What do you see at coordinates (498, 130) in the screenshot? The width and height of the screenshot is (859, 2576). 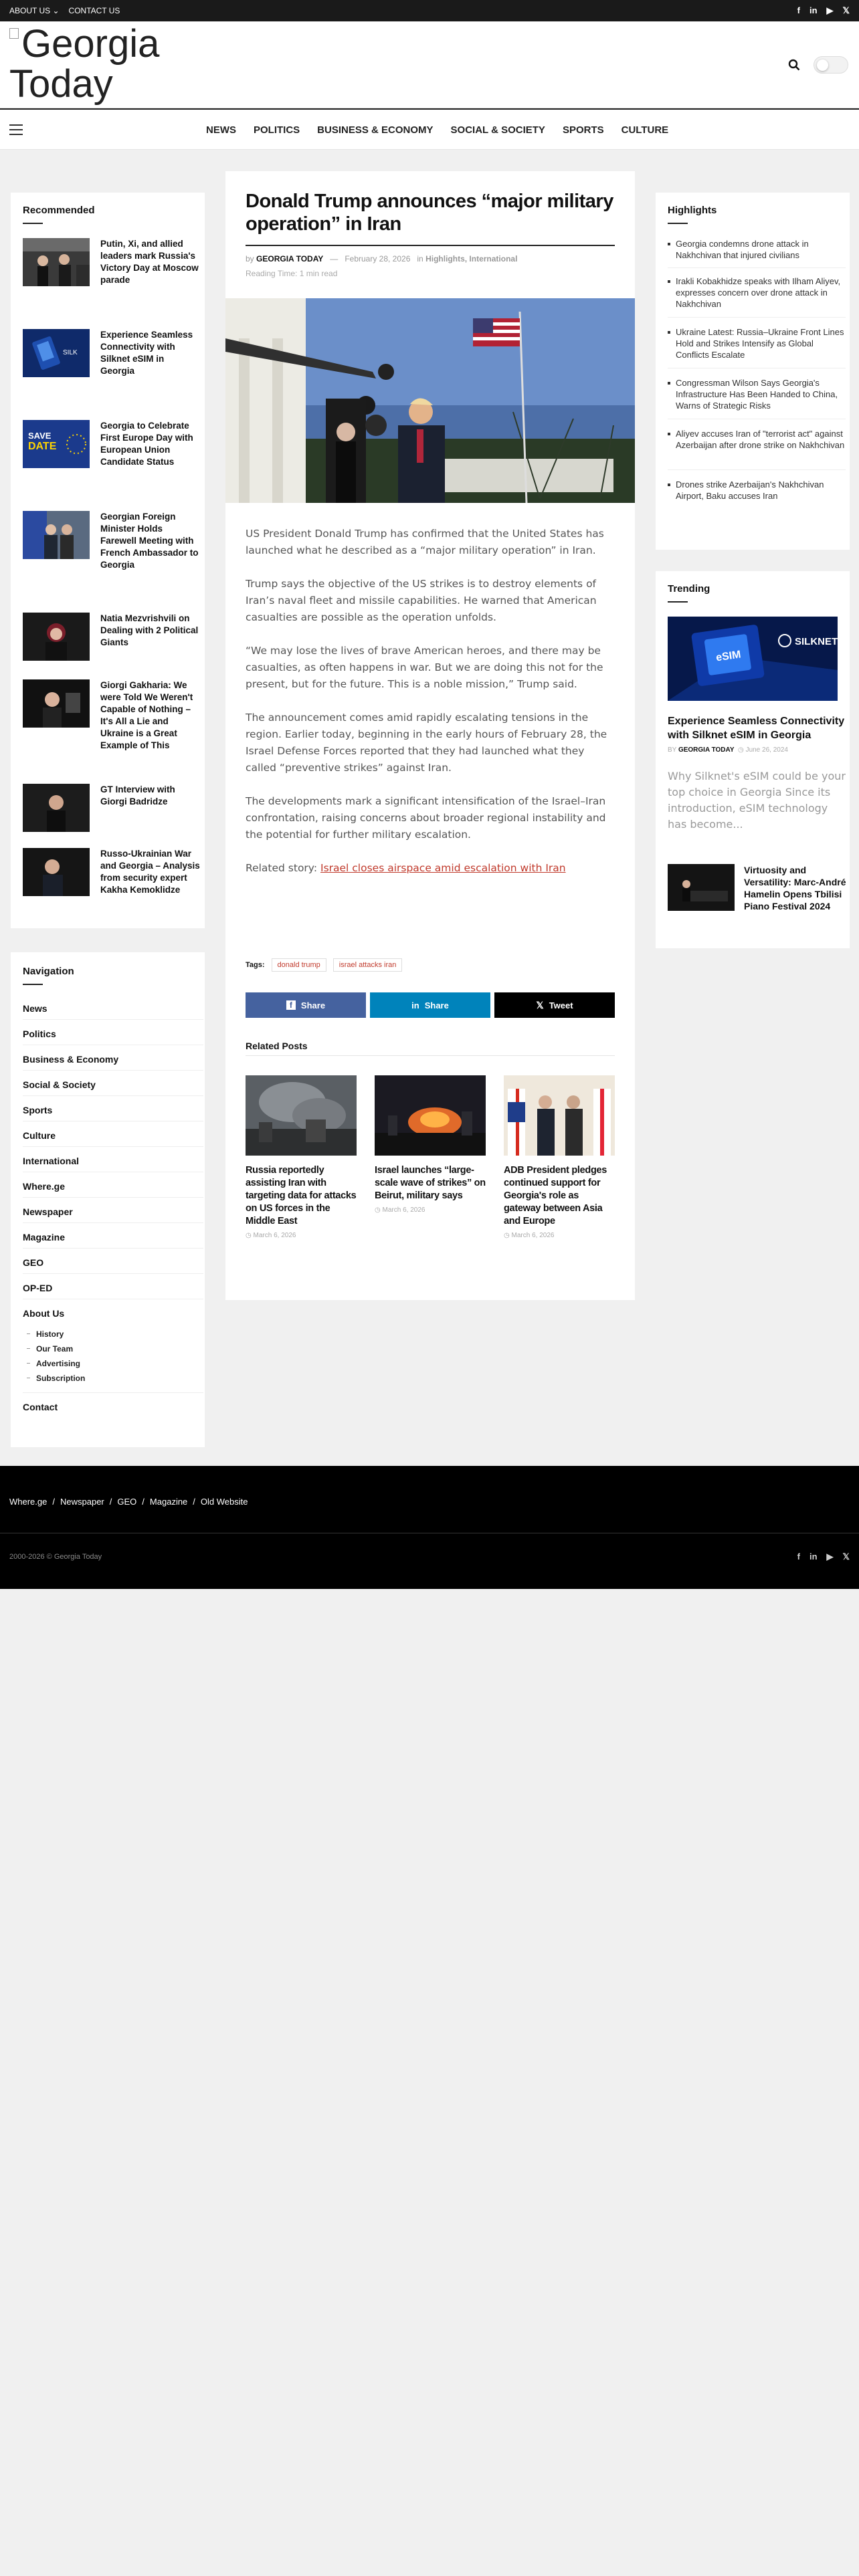 I see `nav-social: SOCIAL & SOCIETY` at bounding box center [498, 130].